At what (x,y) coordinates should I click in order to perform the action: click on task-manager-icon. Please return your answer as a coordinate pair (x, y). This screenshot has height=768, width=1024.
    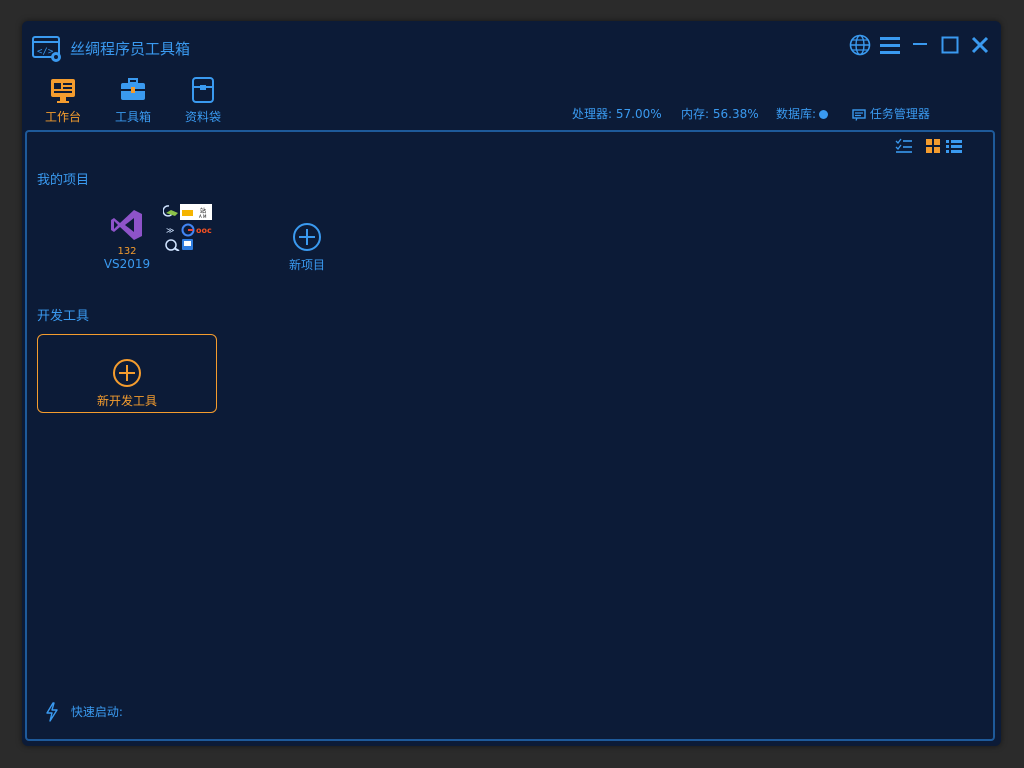
    Looking at the image, I should click on (859, 114).